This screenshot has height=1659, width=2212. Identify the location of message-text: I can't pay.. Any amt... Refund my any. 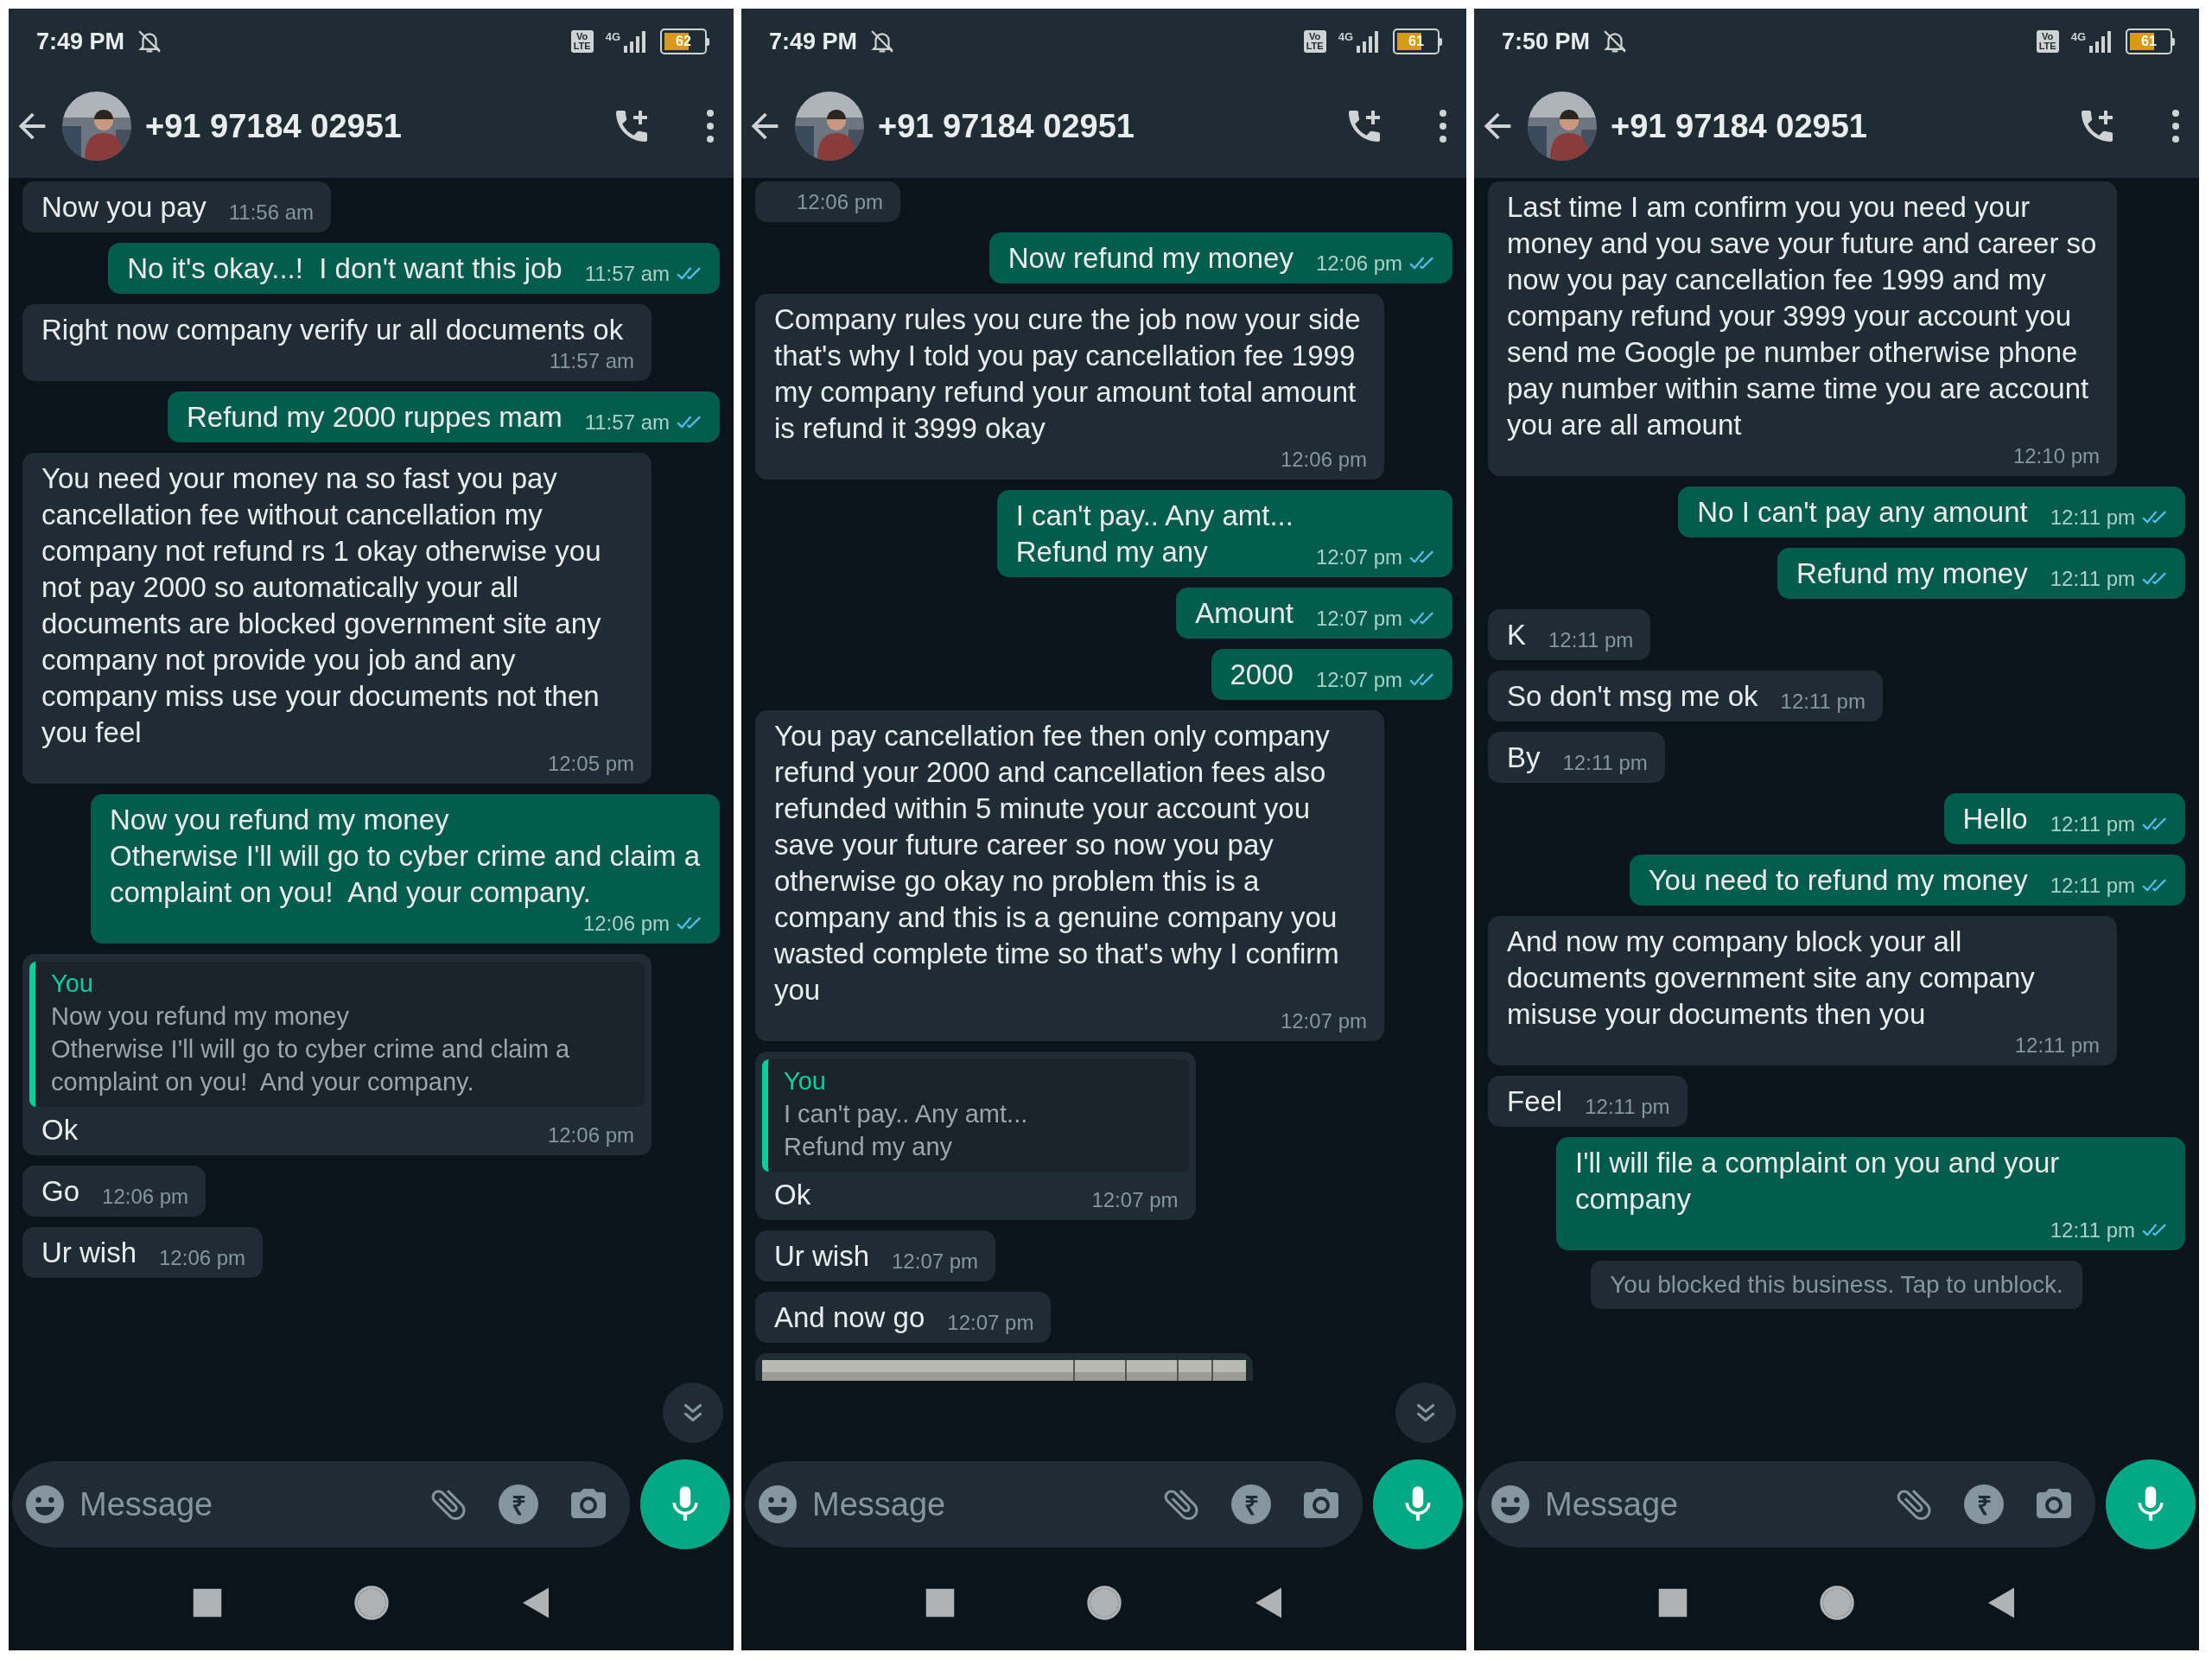
(1154, 534).